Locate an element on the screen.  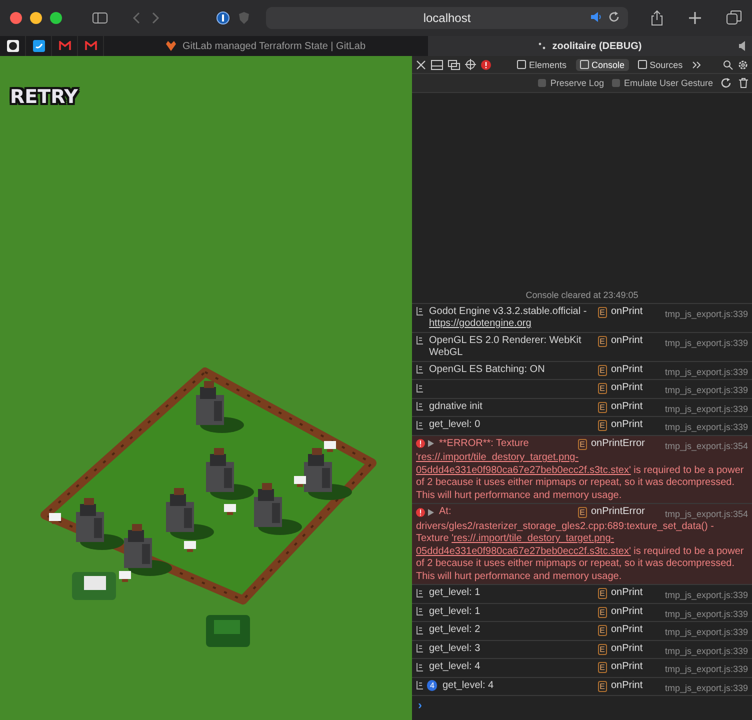
console-message-summary: **ERROR**: Texture is located at coordinates (484, 444).